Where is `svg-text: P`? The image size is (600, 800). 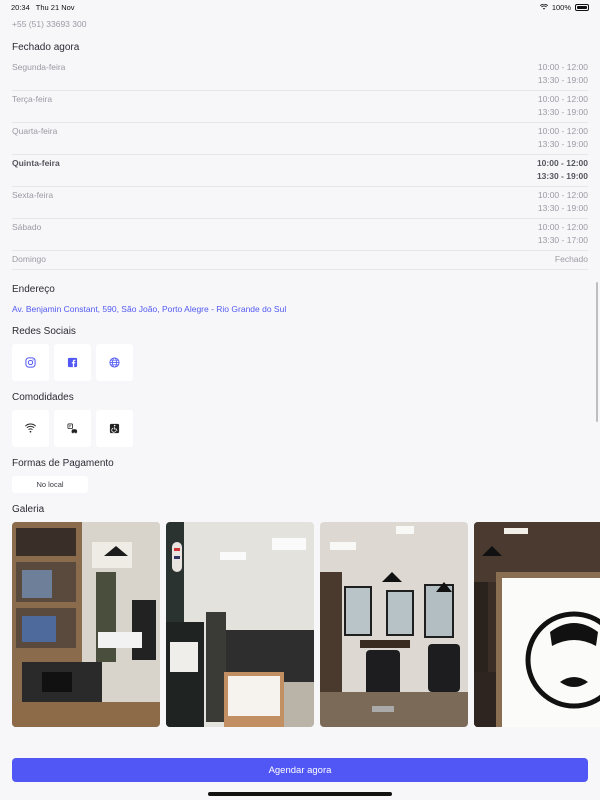 svg-text: P is located at coordinates (70, 426).